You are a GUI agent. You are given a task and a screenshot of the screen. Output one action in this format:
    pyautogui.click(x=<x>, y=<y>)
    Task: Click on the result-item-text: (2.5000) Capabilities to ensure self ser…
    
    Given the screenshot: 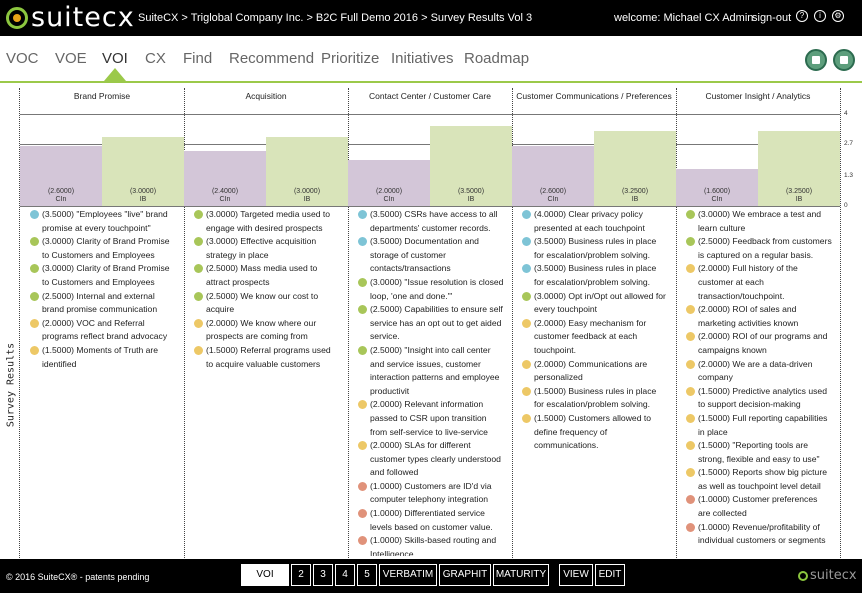 What is the action you would take?
    pyautogui.click(x=436, y=323)
    